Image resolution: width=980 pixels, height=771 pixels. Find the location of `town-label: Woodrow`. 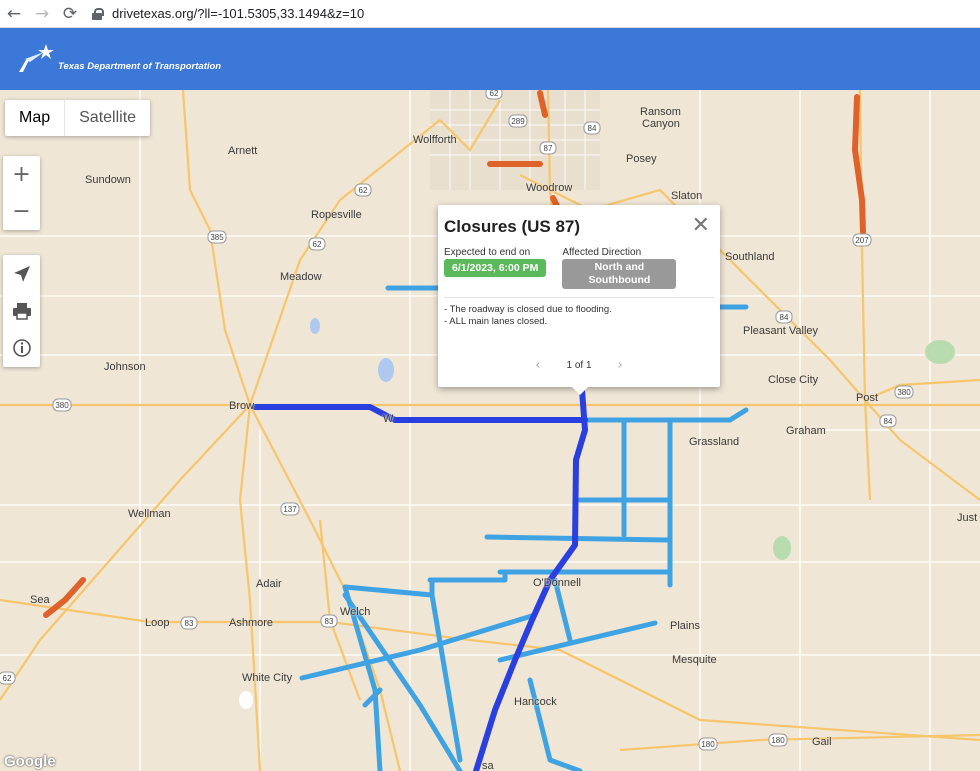

town-label: Woodrow is located at coordinates (549, 188).